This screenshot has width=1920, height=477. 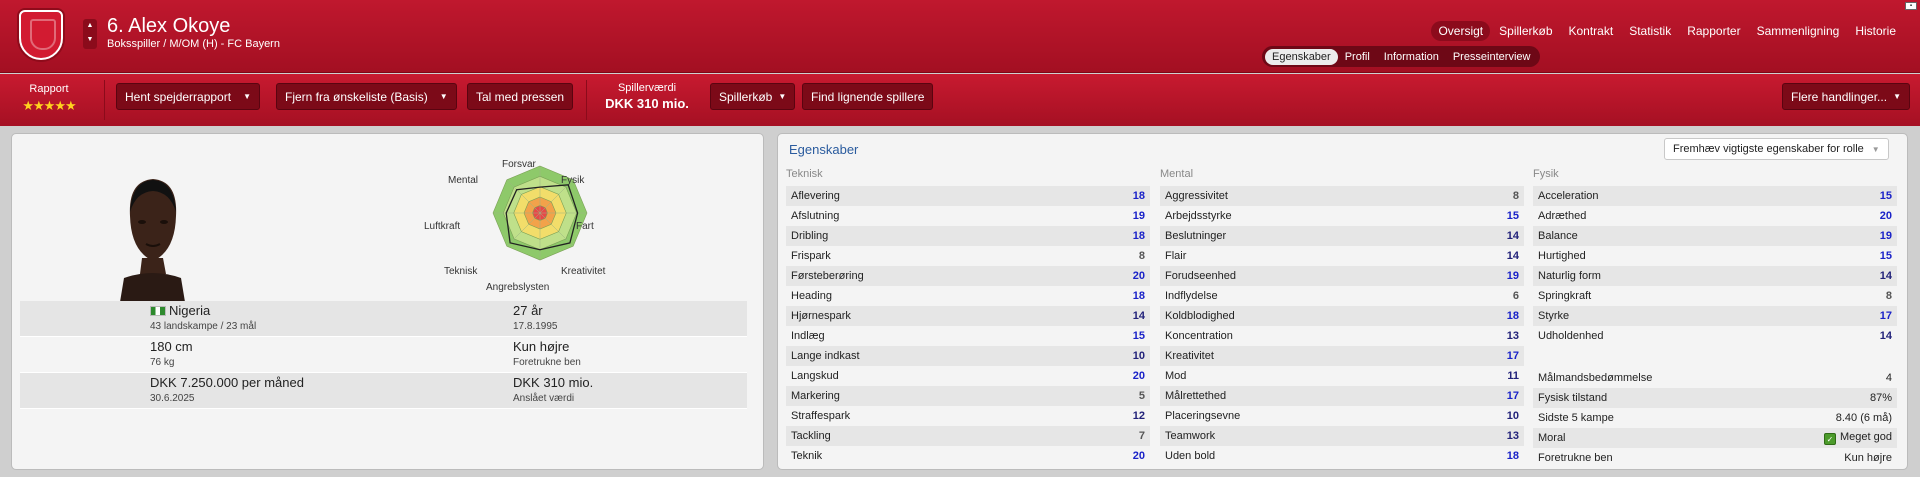 What do you see at coordinates (49, 98) in the screenshot?
I see `rapport-rating: Rapport ★★★★★` at bounding box center [49, 98].